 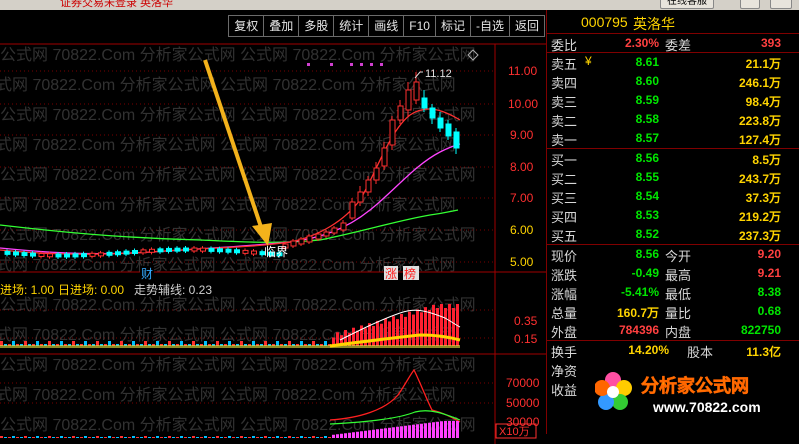 What do you see at coordinates (490, 26) in the screenshot?
I see `remove-watchlist-button: -自选` at bounding box center [490, 26].